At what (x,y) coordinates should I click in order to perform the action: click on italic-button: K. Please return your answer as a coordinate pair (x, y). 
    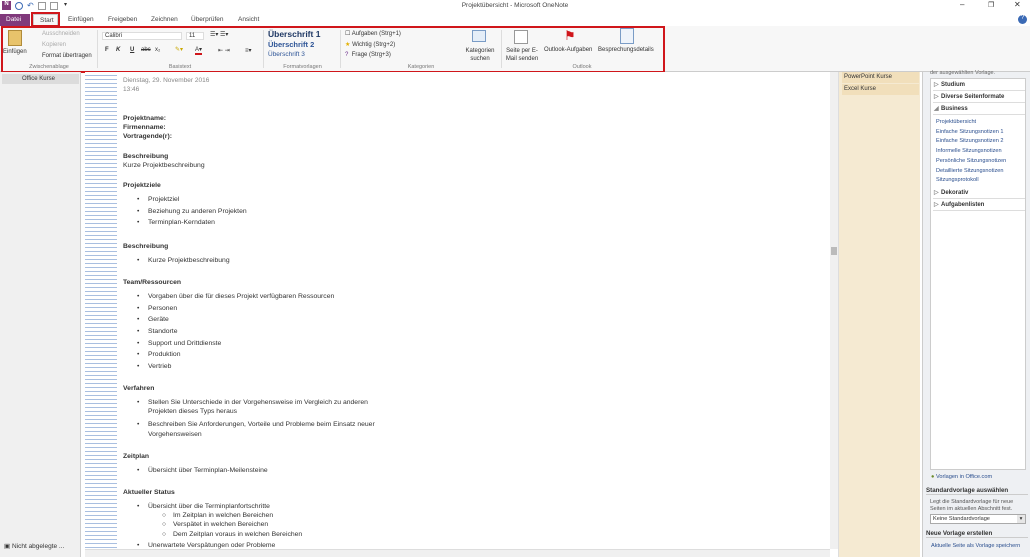
    Looking at the image, I should click on (118, 50).